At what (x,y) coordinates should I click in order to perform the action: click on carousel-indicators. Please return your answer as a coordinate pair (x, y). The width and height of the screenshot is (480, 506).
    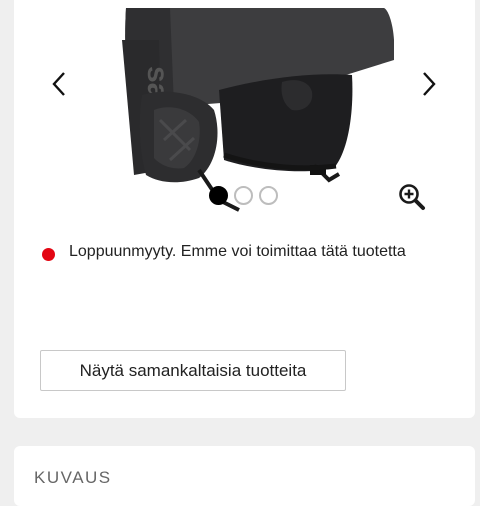
    Looking at the image, I should click on (246, 195).